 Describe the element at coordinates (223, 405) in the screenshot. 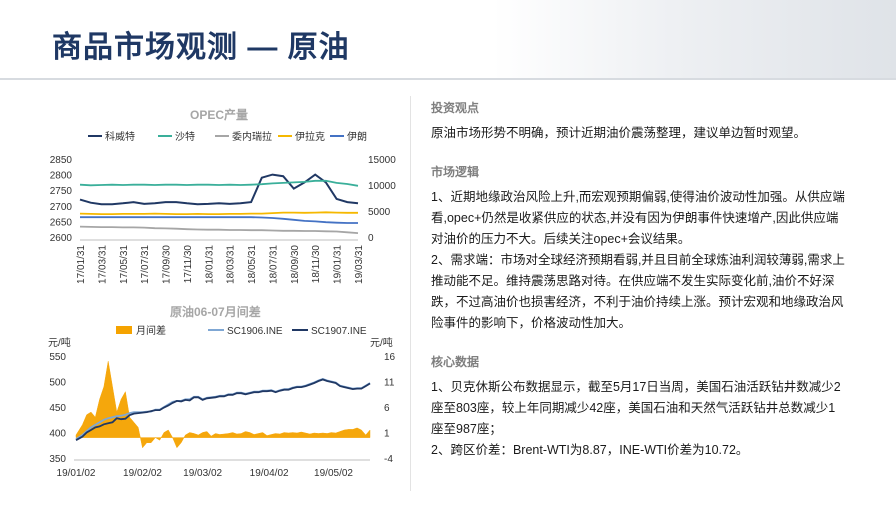

I see `series-area-spread` at that location.